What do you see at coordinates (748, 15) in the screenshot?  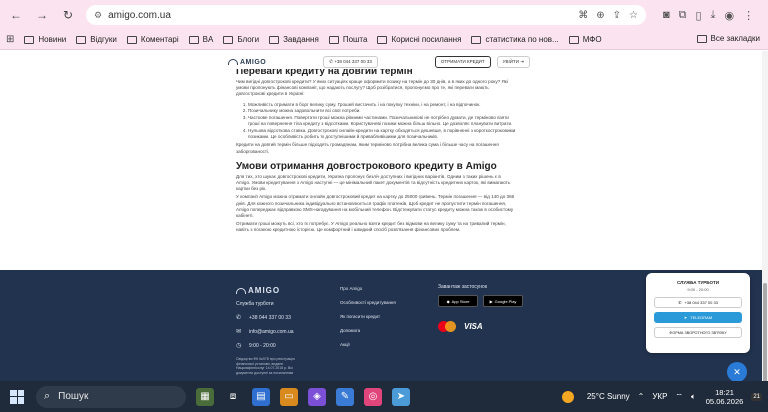 I see `menu-icon: ⋮` at bounding box center [748, 15].